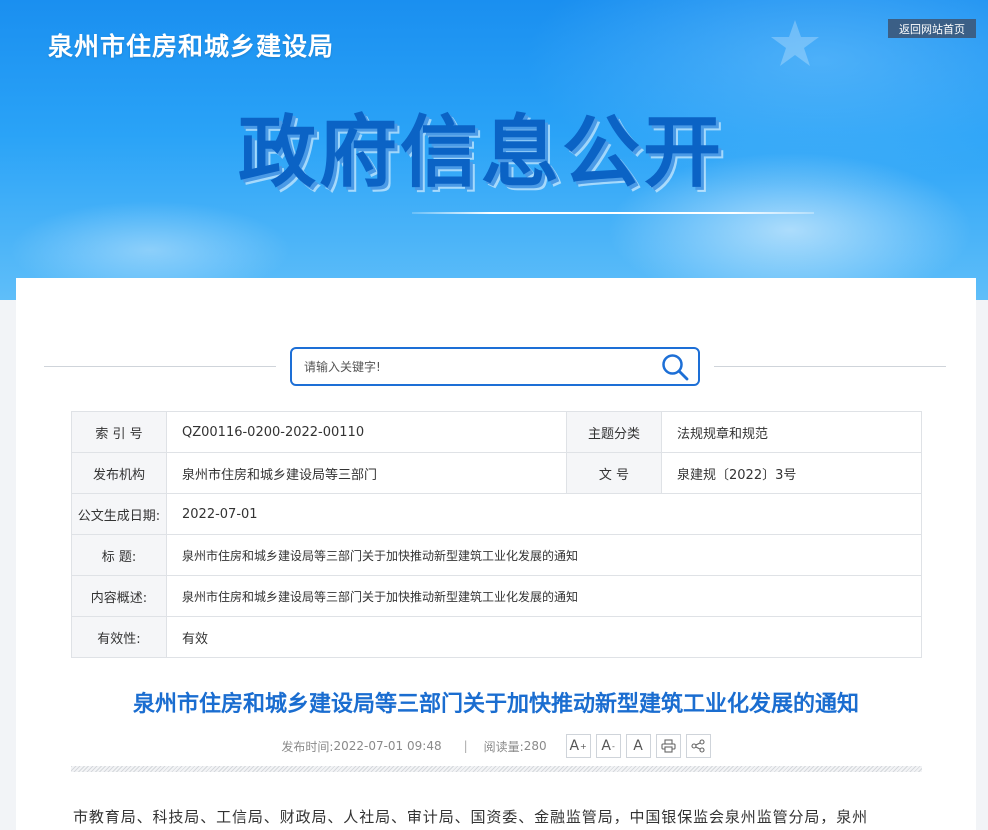  I want to click on validity-label: 有效性:, so click(119, 637).